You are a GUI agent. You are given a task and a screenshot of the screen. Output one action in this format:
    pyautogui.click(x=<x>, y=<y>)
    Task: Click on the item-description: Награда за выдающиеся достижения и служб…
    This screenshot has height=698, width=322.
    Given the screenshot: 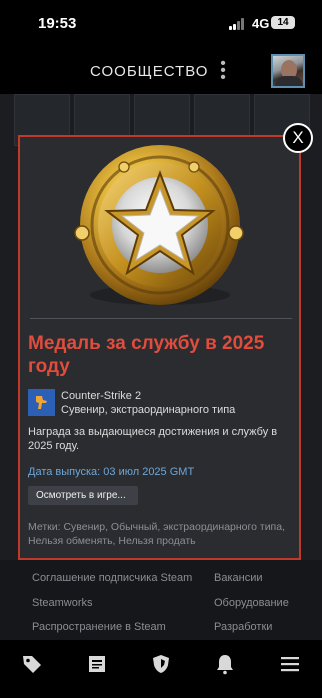 What is the action you would take?
    pyautogui.click(x=153, y=439)
    